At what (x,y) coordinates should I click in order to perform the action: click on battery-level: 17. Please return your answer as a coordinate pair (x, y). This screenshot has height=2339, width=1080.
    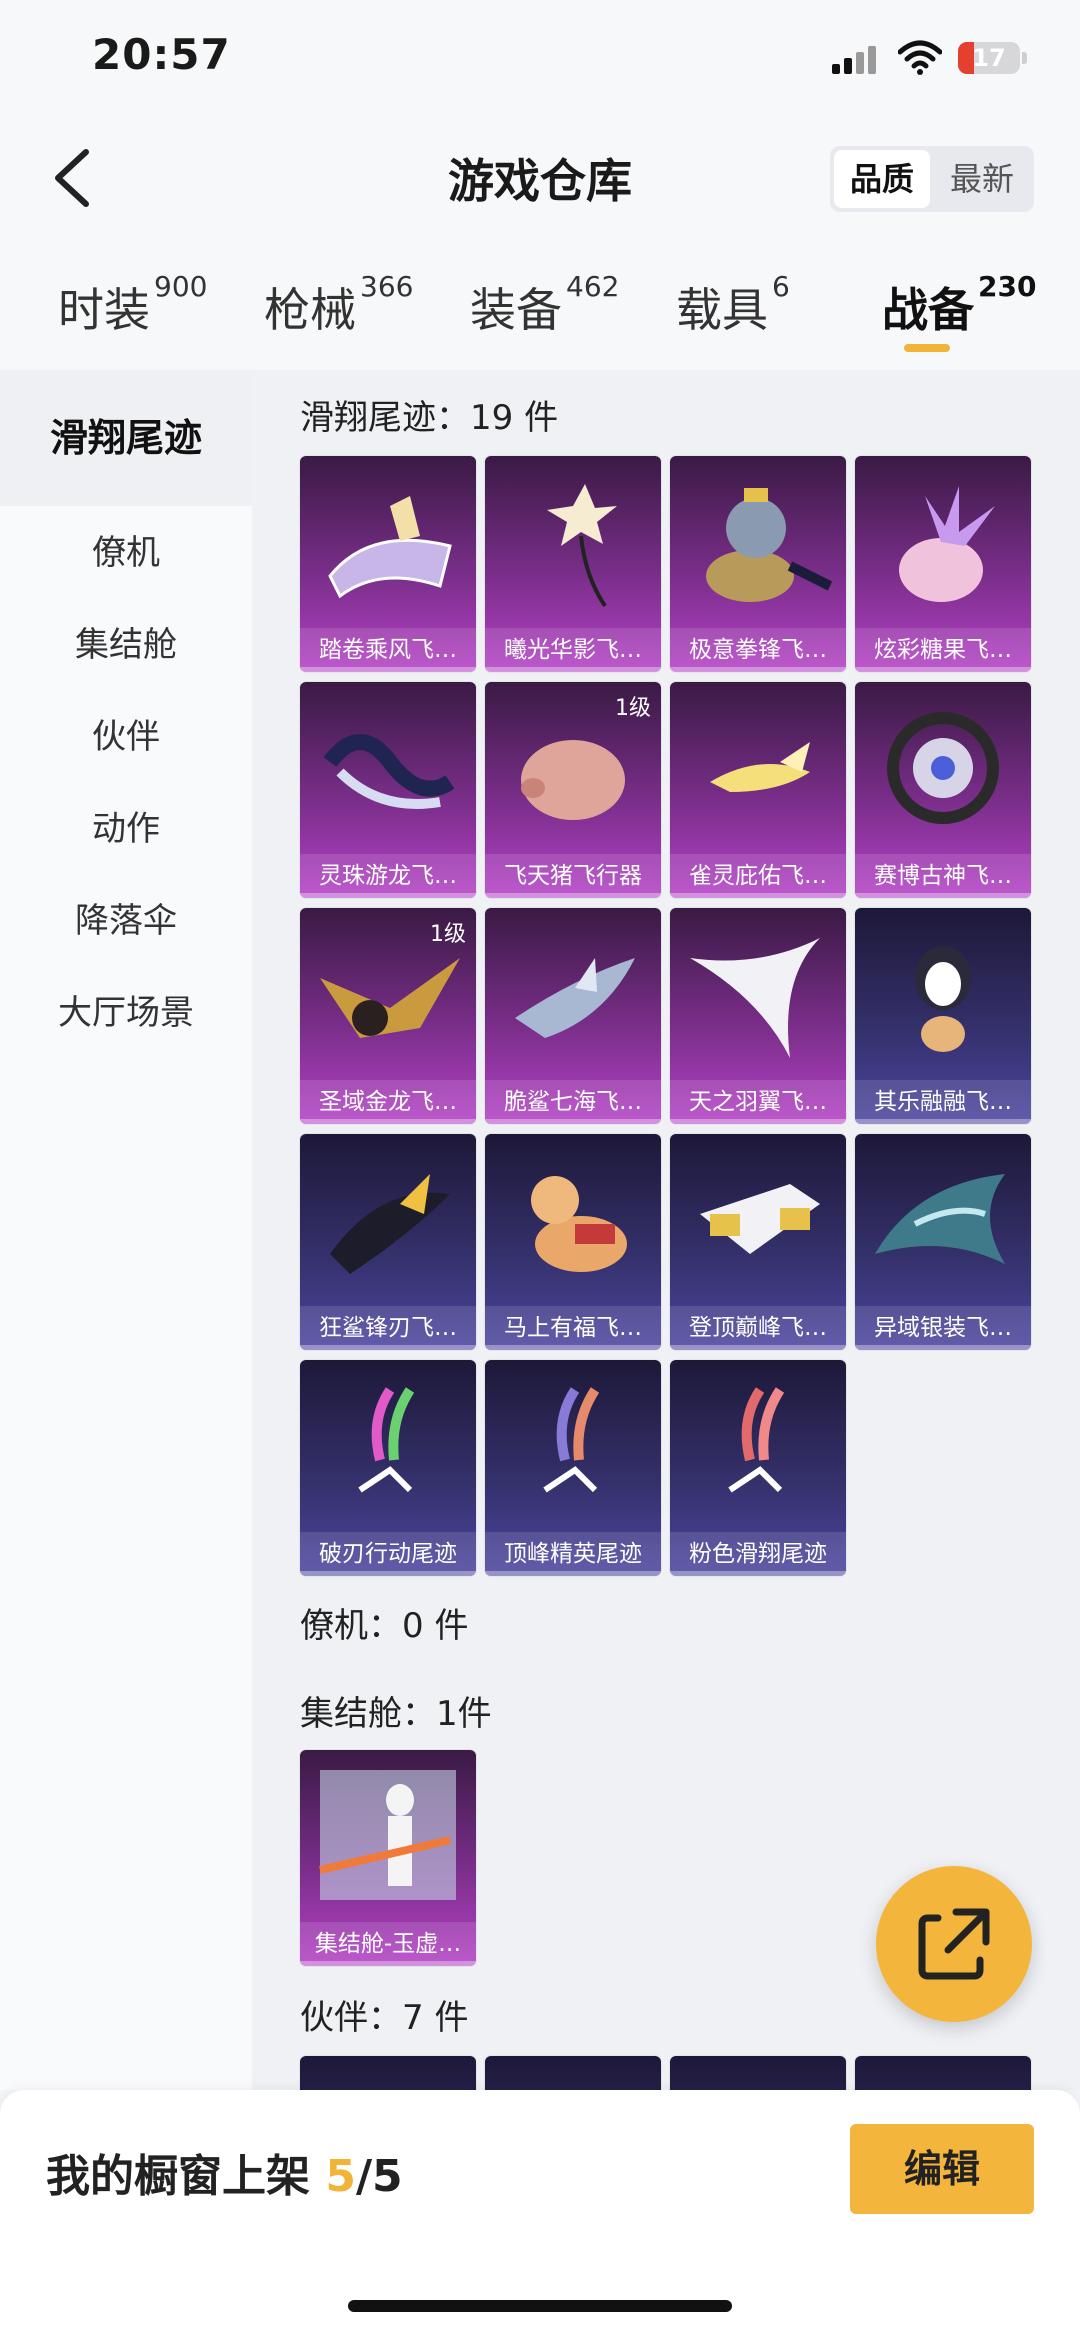
    Looking at the image, I should click on (989, 58).